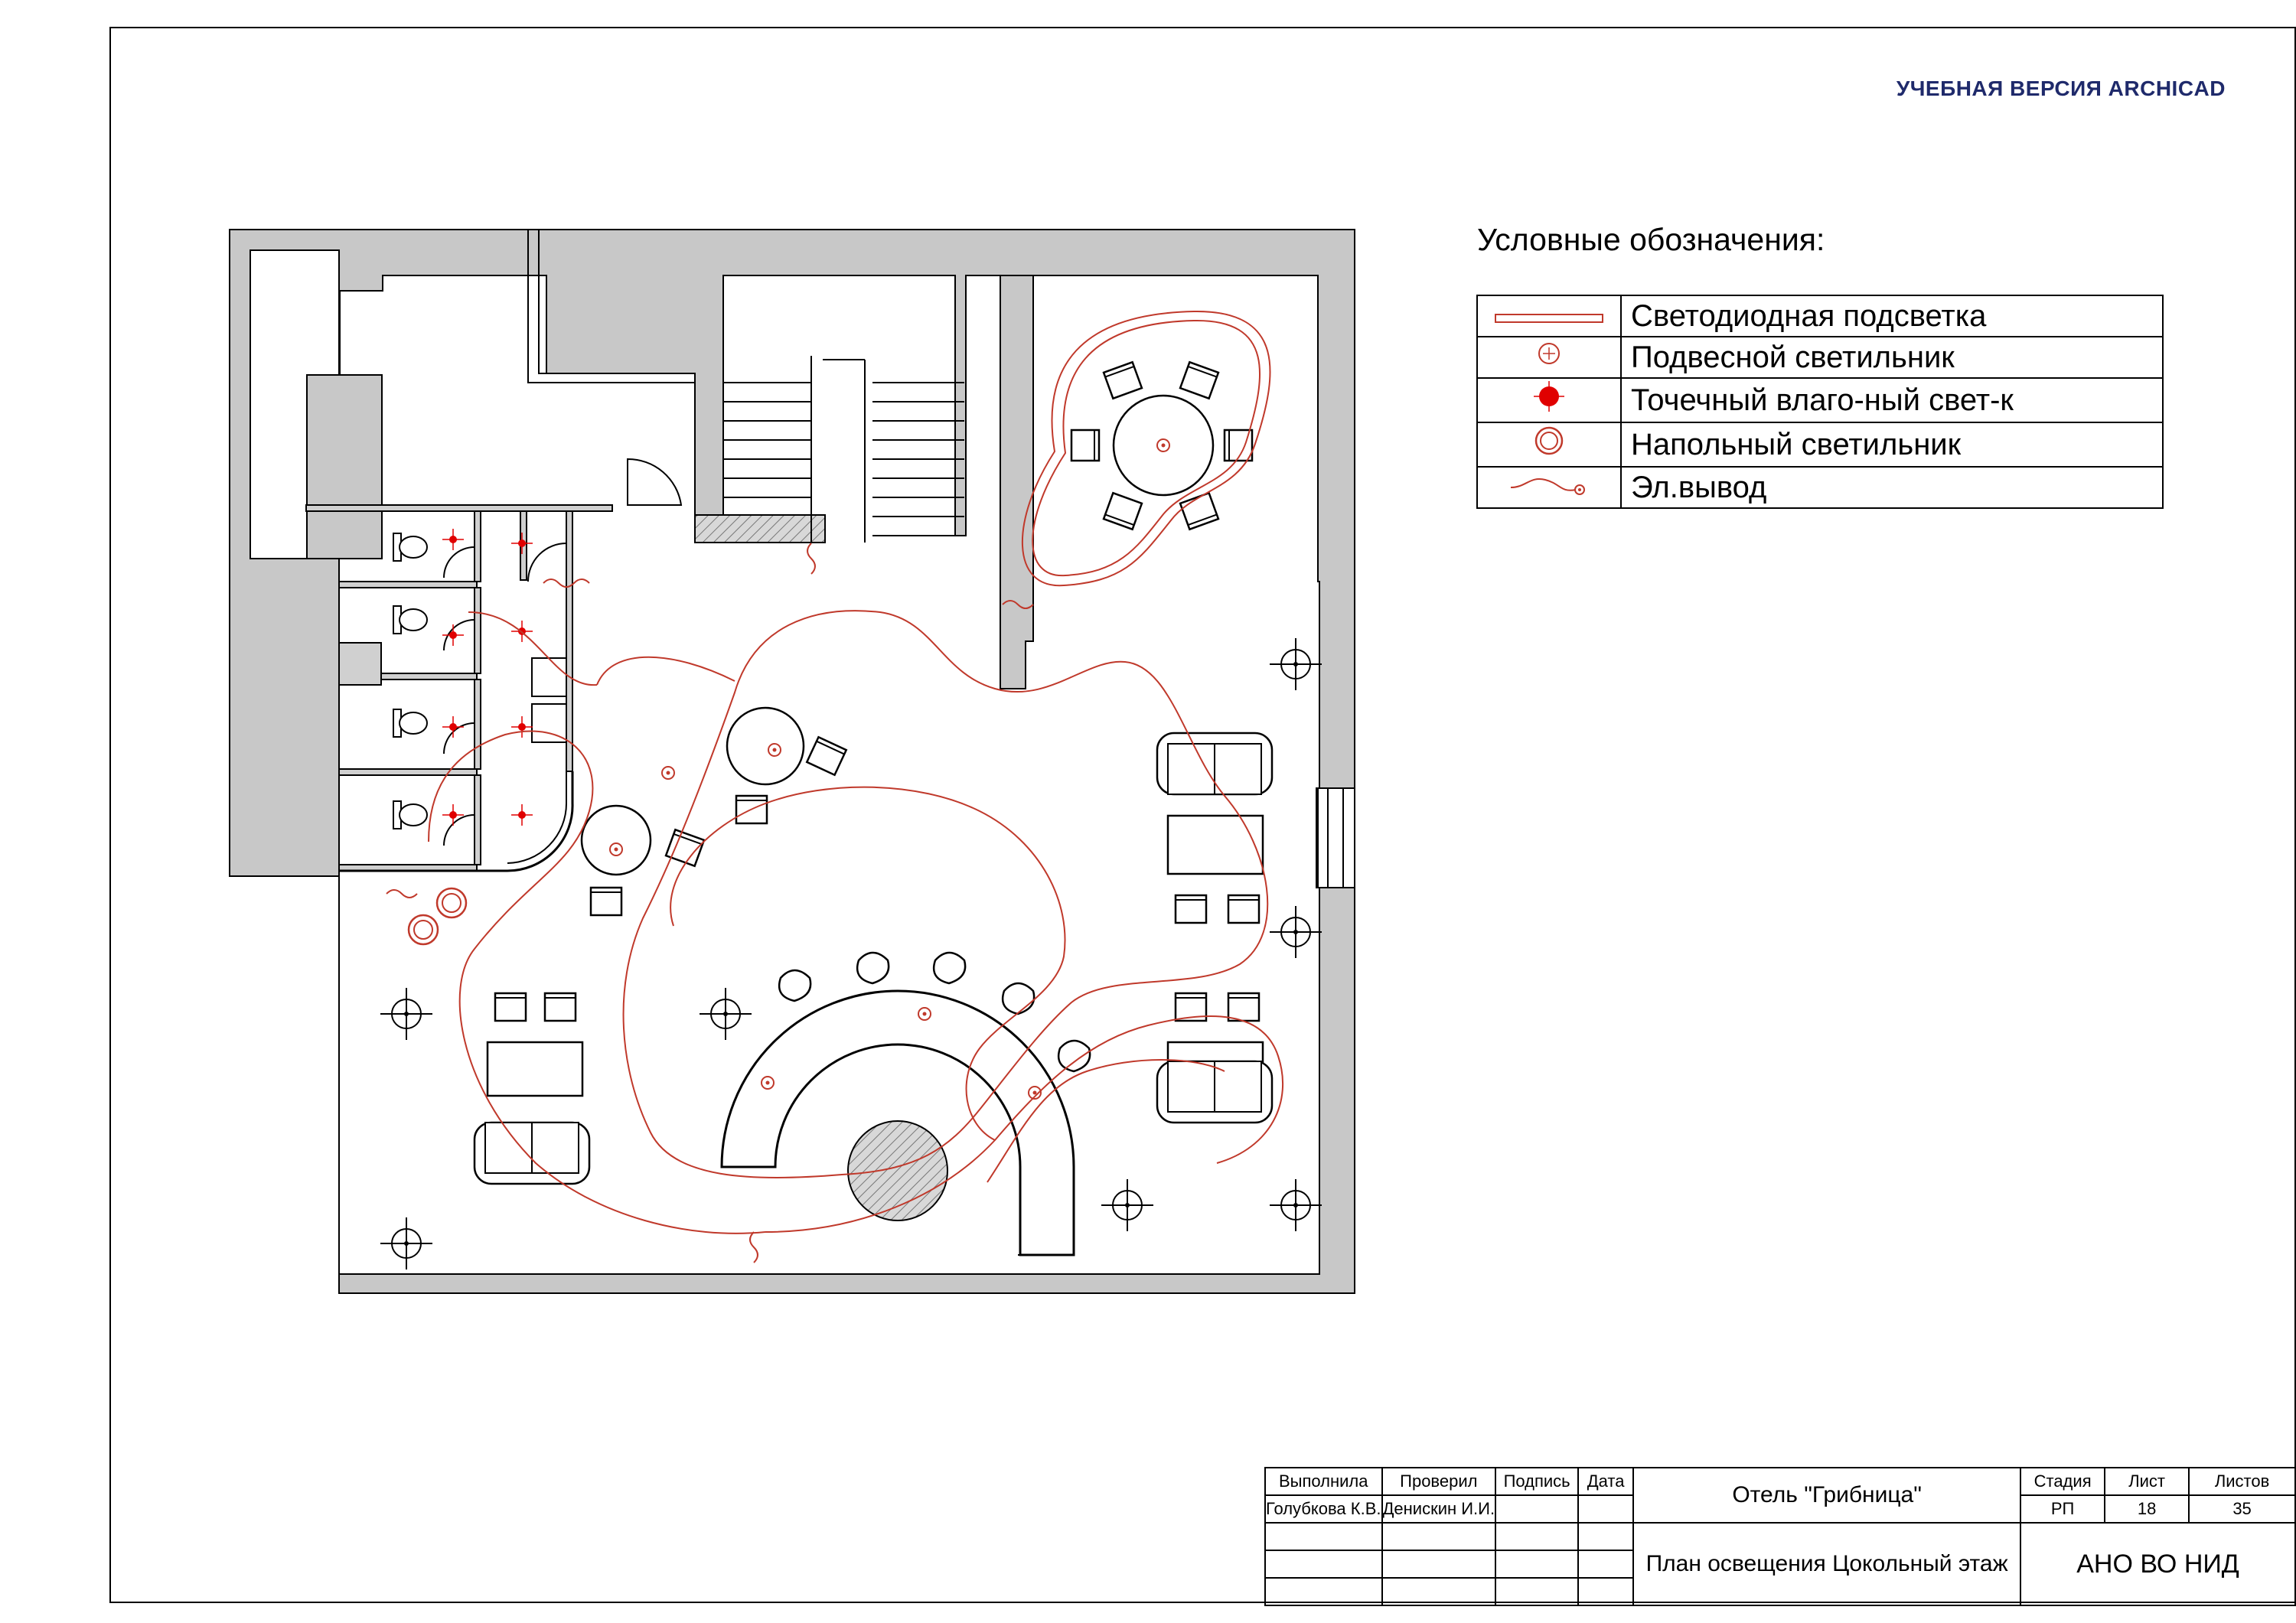 The image size is (2296, 1623). I want to click on pendant-light-icon, so click(1549, 353).